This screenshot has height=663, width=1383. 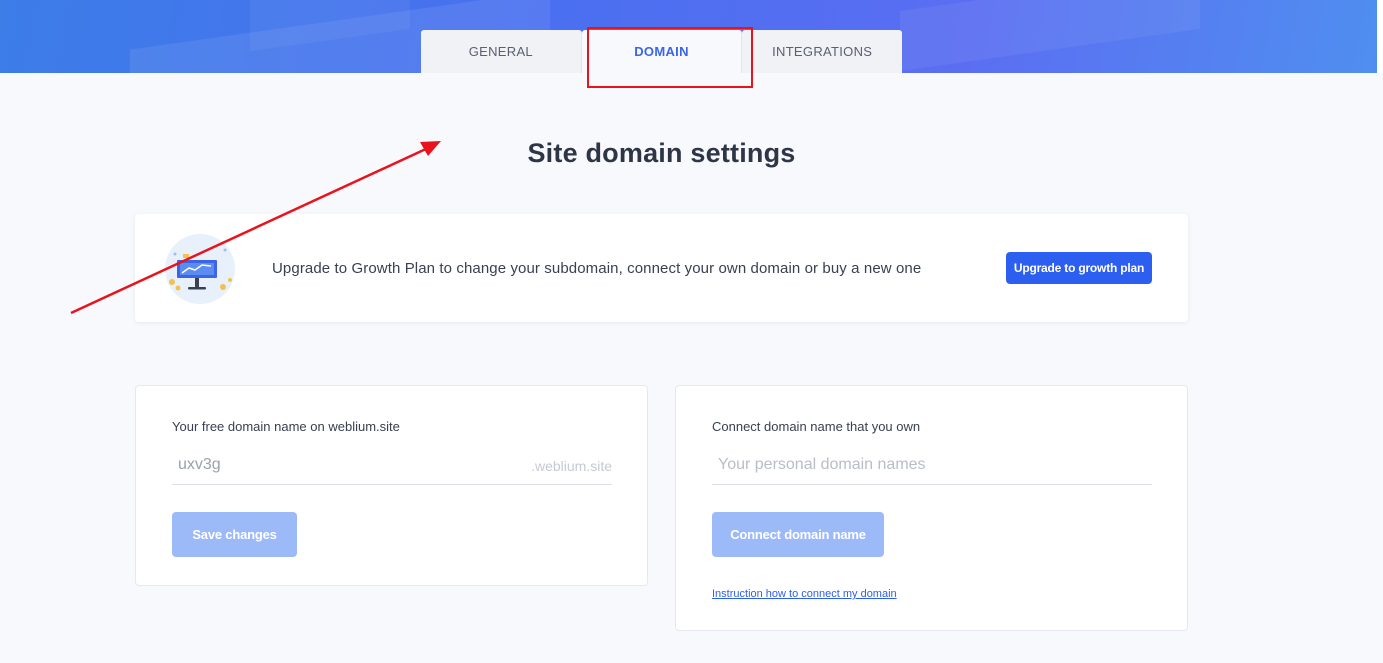 I want to click on free-domain-input-row: .weblium.site, so click(x=392, y=466).